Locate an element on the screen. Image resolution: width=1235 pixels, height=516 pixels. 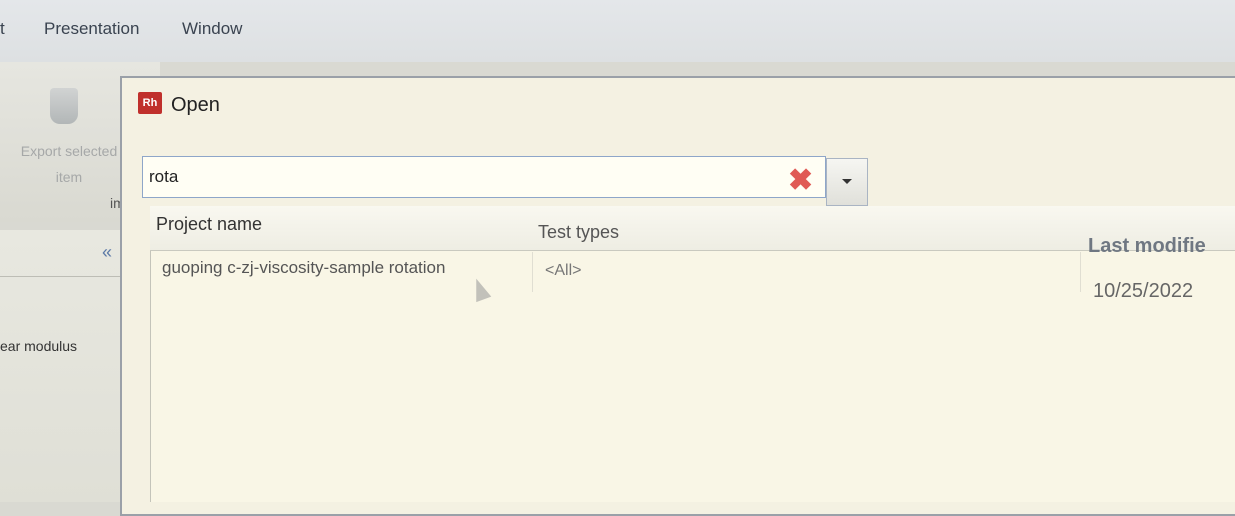
export-selected-item-button: Export selected item is located at coordinates (69, 164).